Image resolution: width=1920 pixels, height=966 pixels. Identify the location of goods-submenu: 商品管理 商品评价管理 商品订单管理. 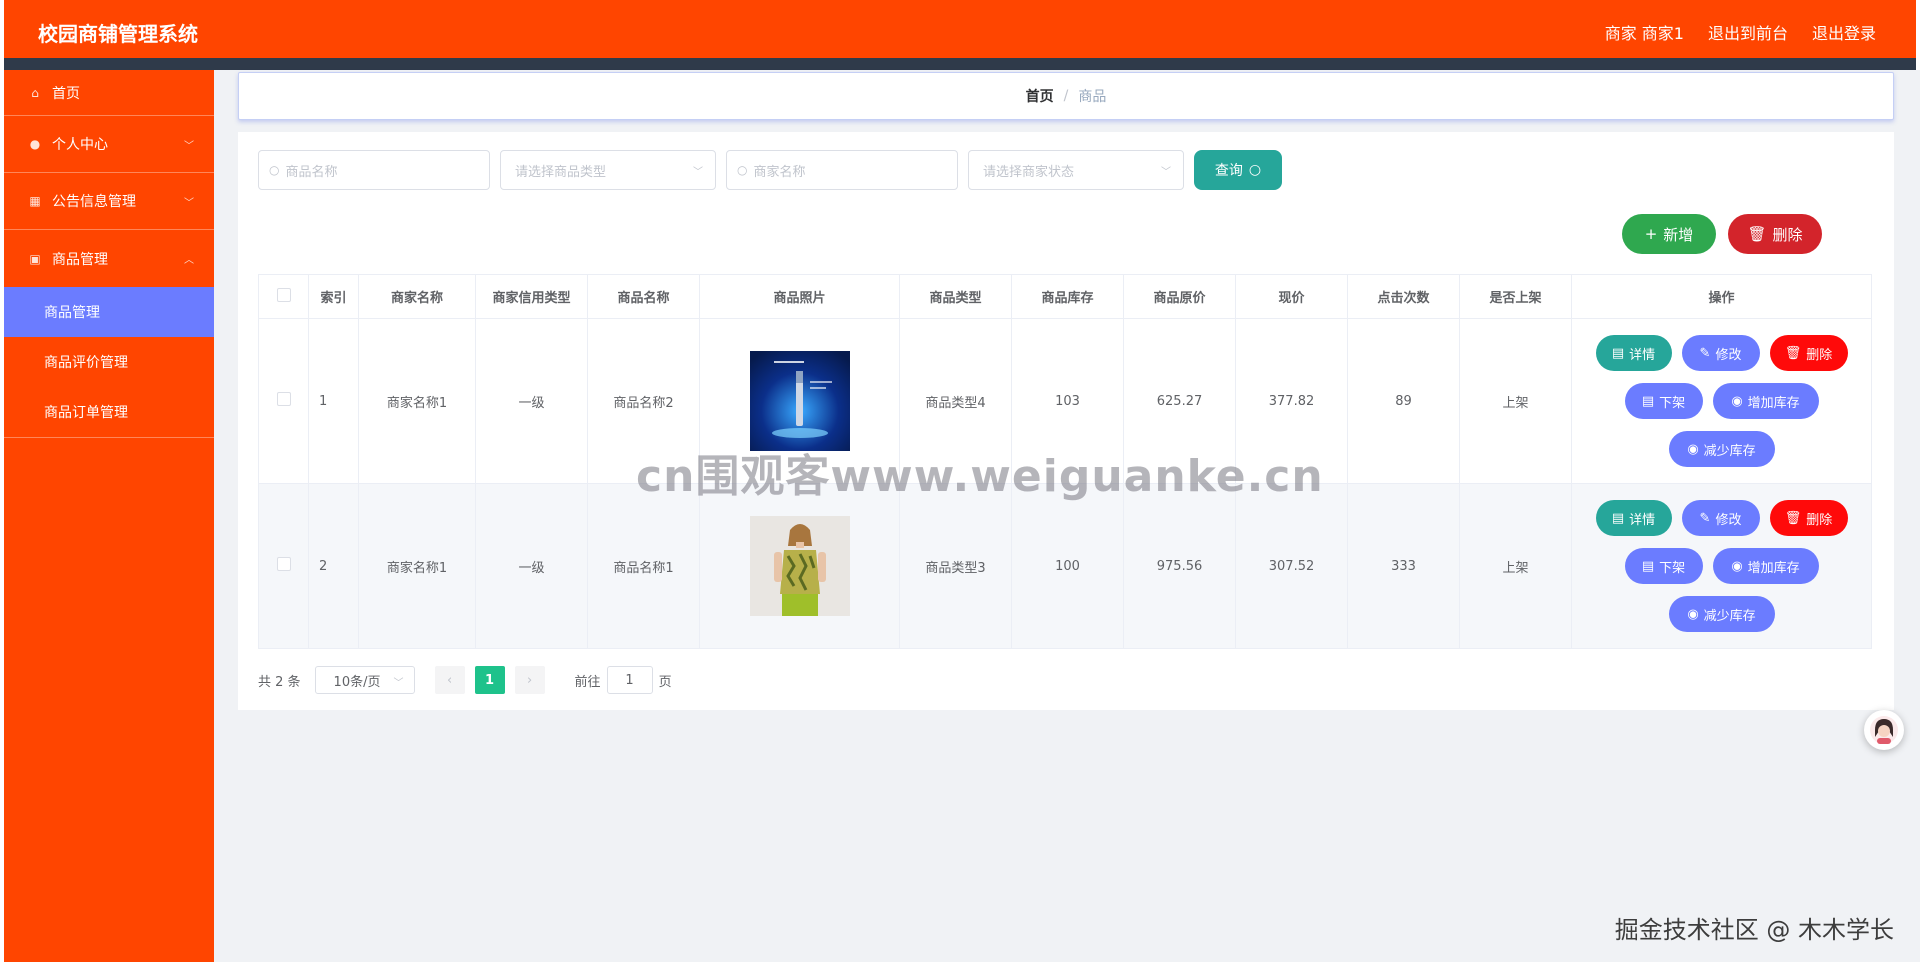
(109, 362).